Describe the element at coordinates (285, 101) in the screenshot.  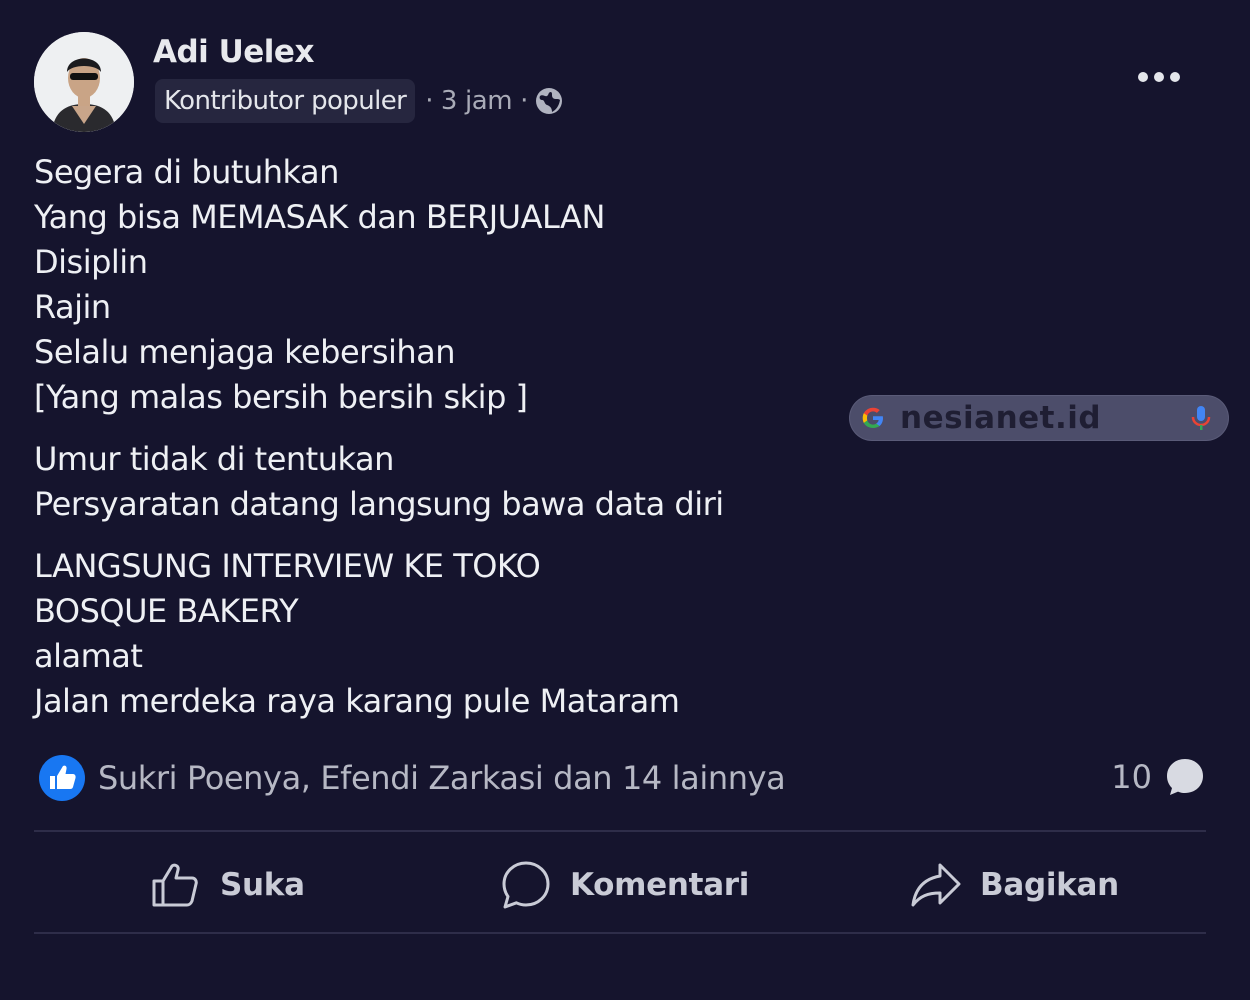
I see `contributor-badge: Kontributor populer` at that location.